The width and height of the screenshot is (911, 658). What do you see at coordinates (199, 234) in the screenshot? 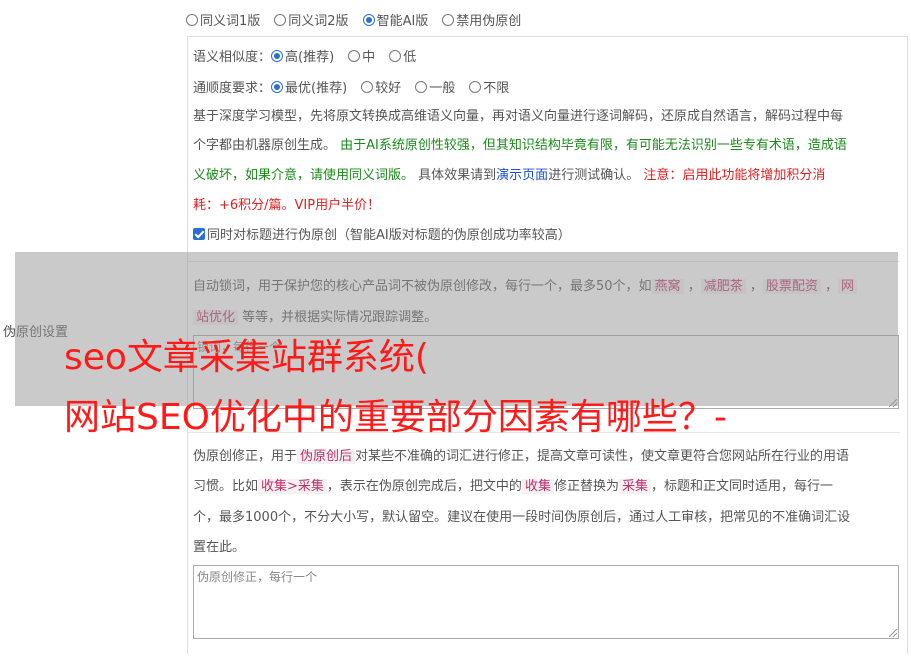
I see `title-checkbox` at bounding box center [199, 234].